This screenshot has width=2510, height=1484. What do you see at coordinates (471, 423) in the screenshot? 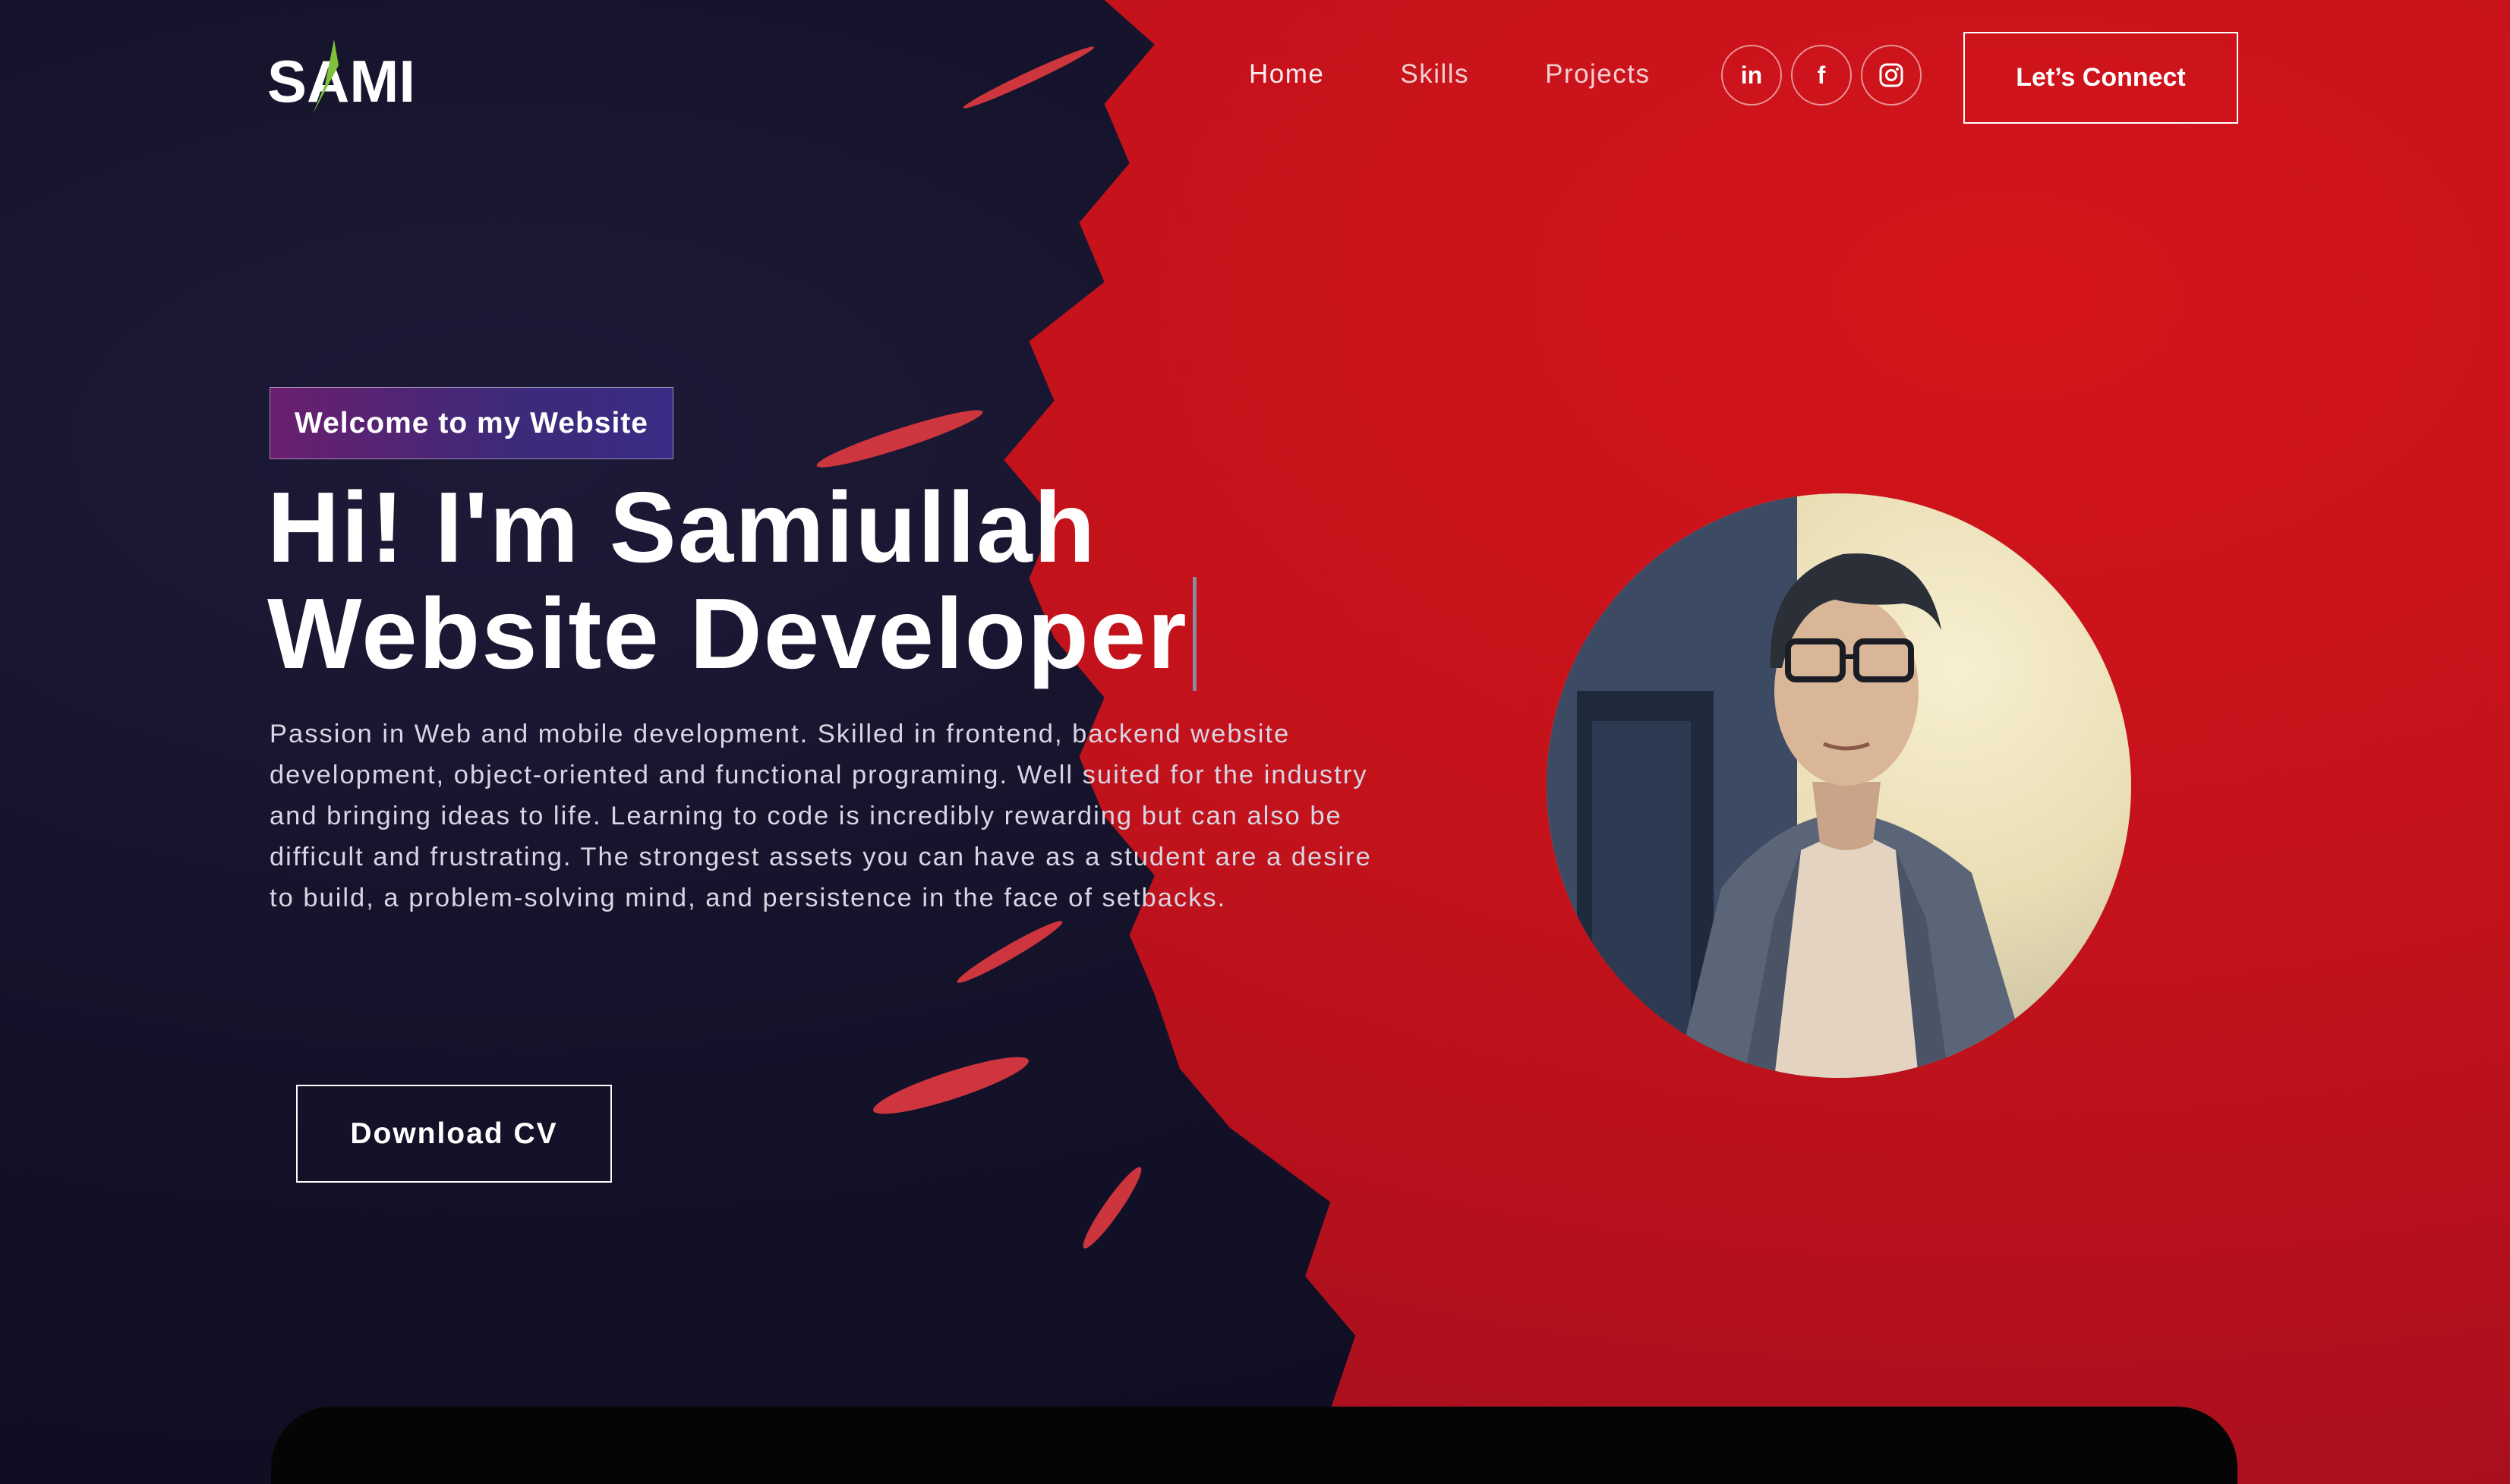
I see `welcome-tagline: Welcome to my Website` at bounding box center [471, 423].